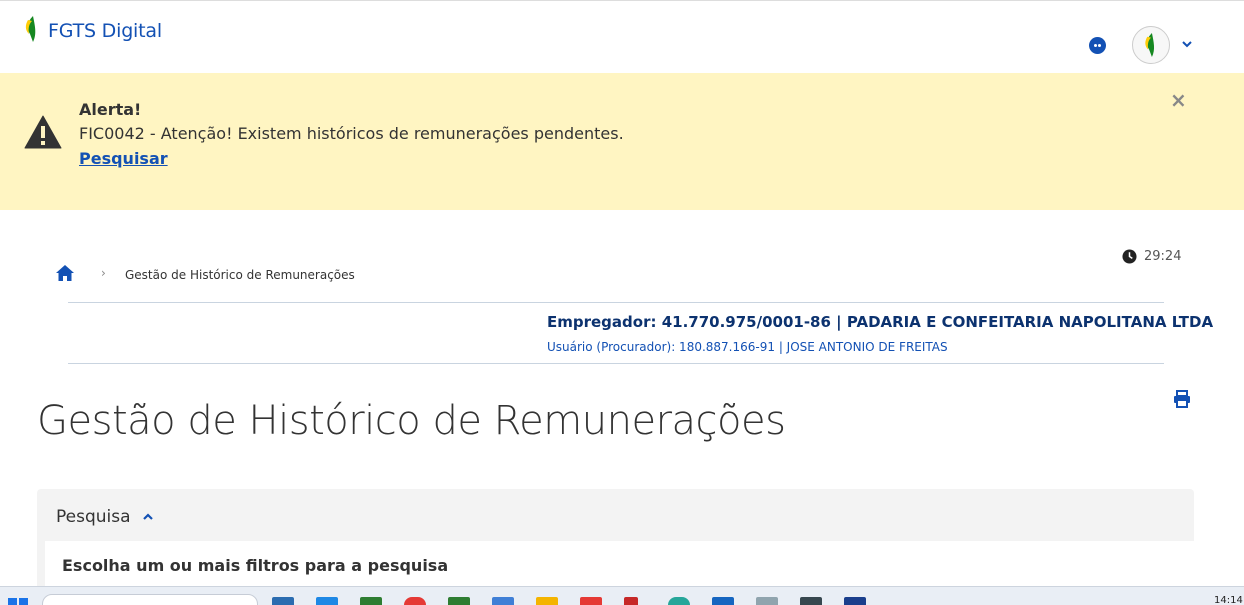 This screenshot has height=605, width=1244. I want to click on app-title: FGTS Digital, so click(105, 31).